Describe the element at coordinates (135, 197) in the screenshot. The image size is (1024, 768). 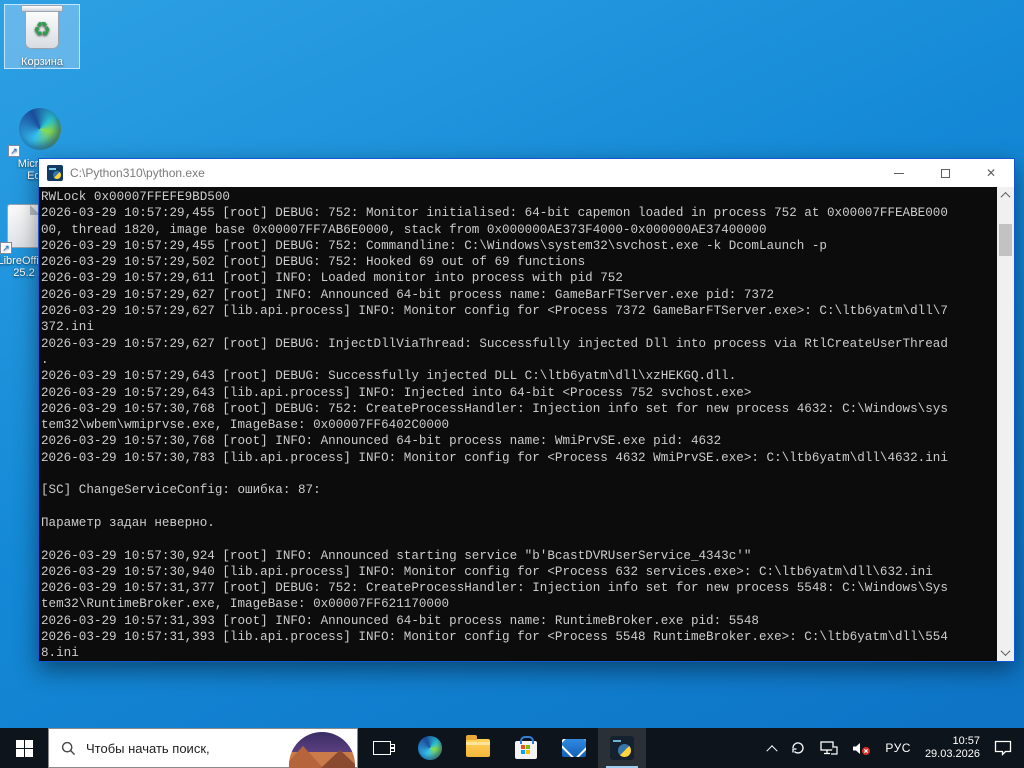
I see `console-line: RWLock 0x00007FFEFE9BD500` at that location.